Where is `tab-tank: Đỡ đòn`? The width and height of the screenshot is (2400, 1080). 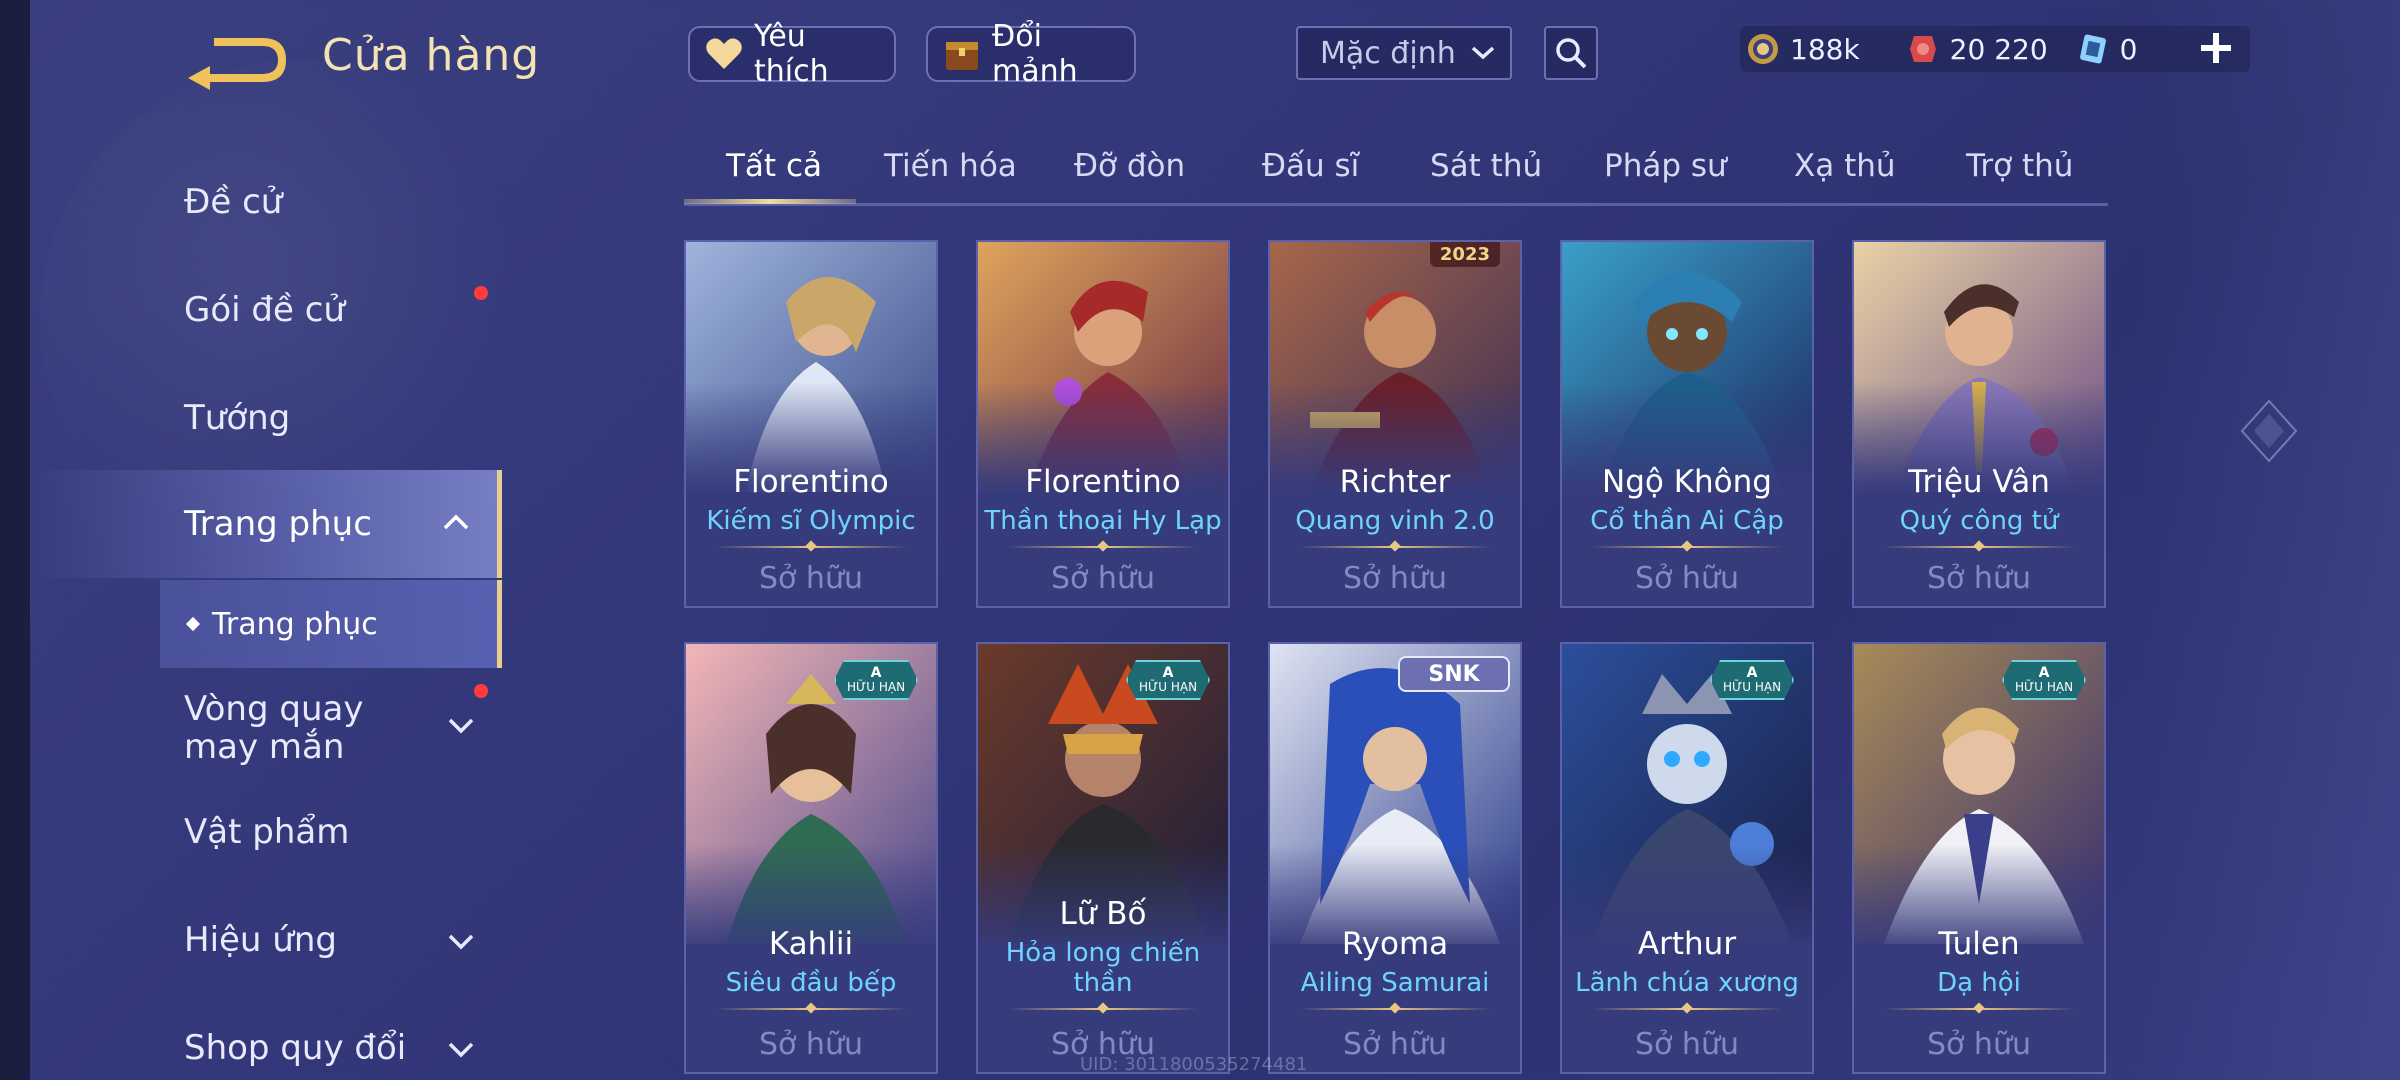 tab-tank: Đỡ đòn is located at coordinates (1129, 166).